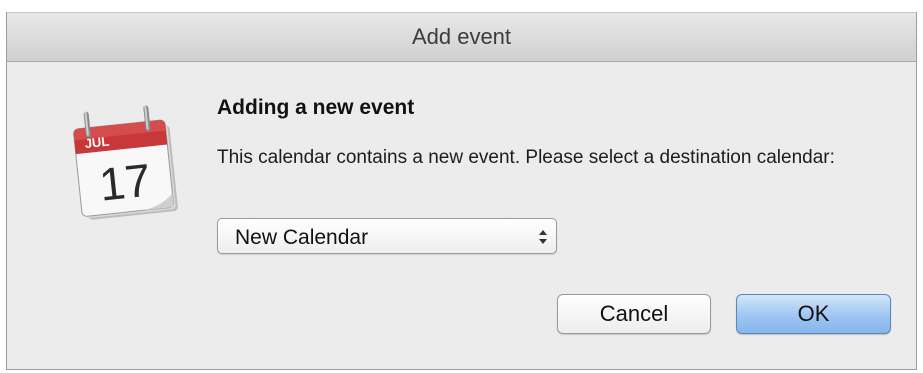 Image resolution: width=923 pixels, height=373 pixels. I want to click on dialog-heading: Adding a new event, so click(316, 107).